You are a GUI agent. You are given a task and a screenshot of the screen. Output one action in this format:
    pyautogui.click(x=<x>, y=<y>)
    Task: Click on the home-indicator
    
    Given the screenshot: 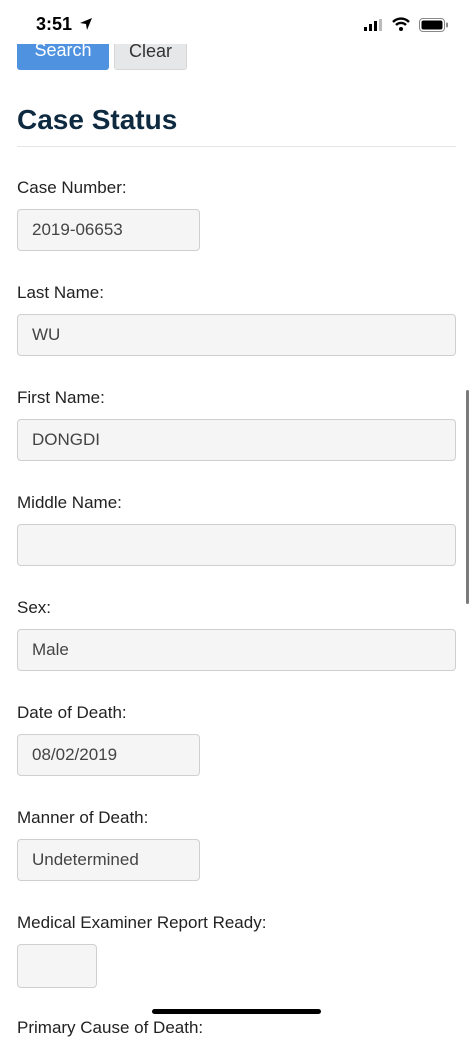 What is the action you would take?
    pyautogui.click(x=236, y=1011)
    